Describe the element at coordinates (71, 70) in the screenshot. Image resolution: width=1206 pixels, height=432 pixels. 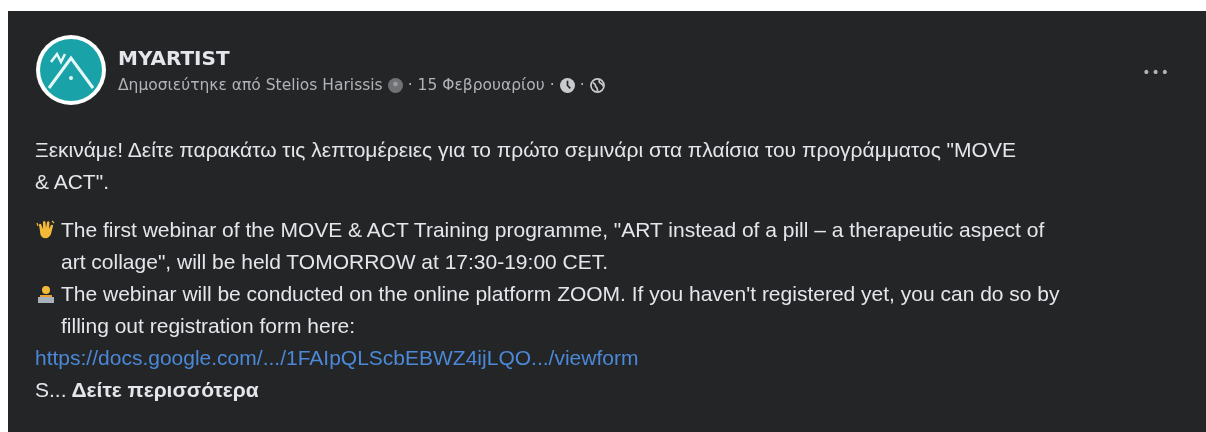
I see `logo-icon` at that location.